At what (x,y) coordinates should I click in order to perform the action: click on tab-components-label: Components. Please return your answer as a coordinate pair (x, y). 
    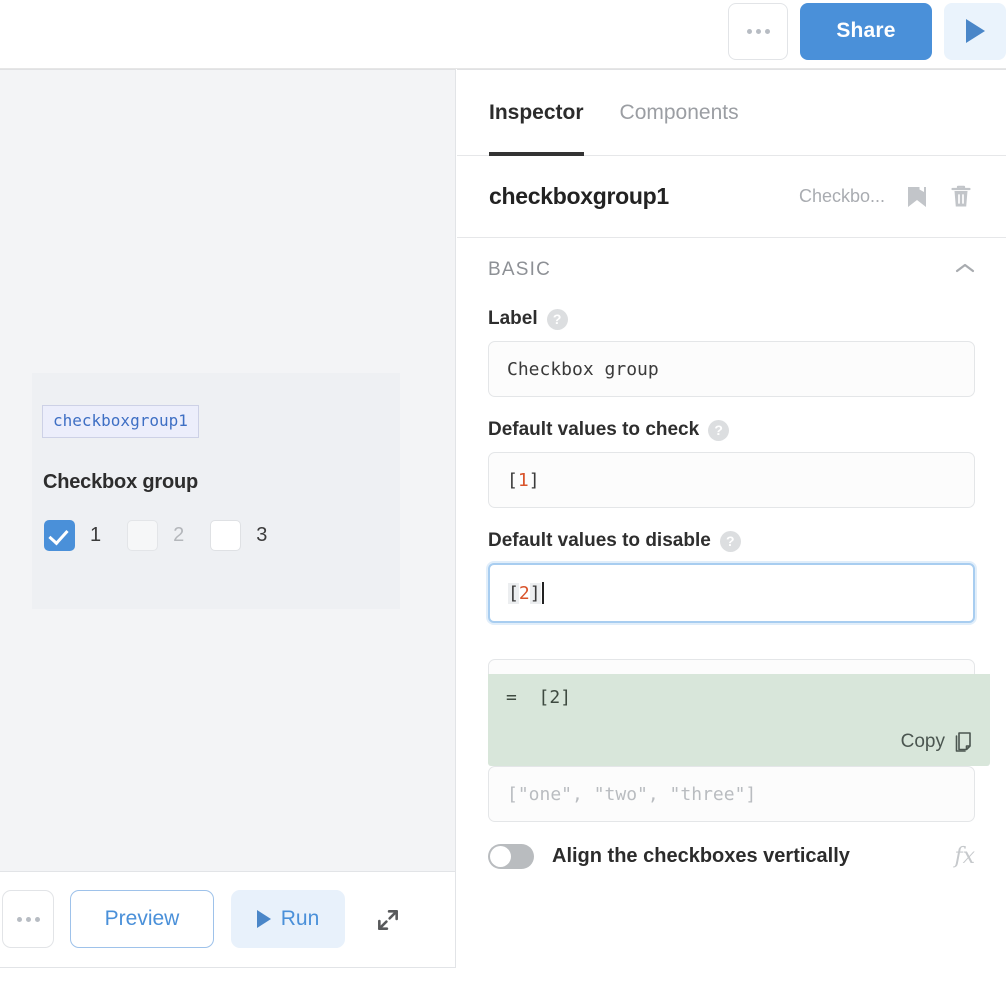
    Looking at the image, I should click on (679, 112).